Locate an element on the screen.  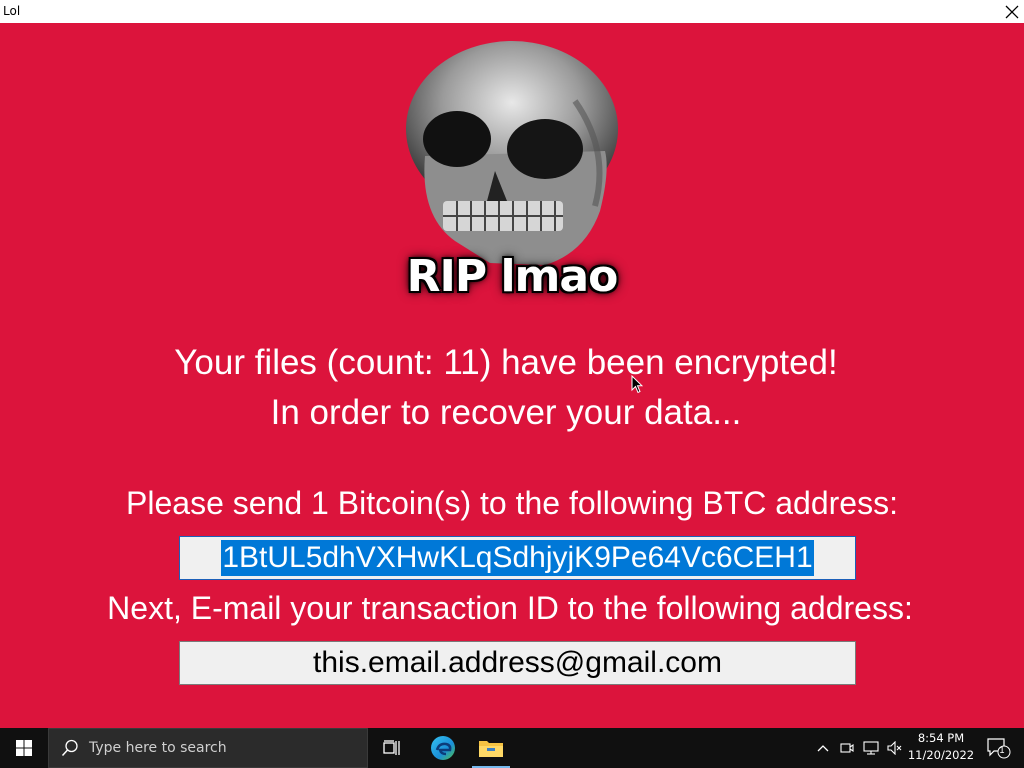
close-icon is located at coordinates (1012, 11).